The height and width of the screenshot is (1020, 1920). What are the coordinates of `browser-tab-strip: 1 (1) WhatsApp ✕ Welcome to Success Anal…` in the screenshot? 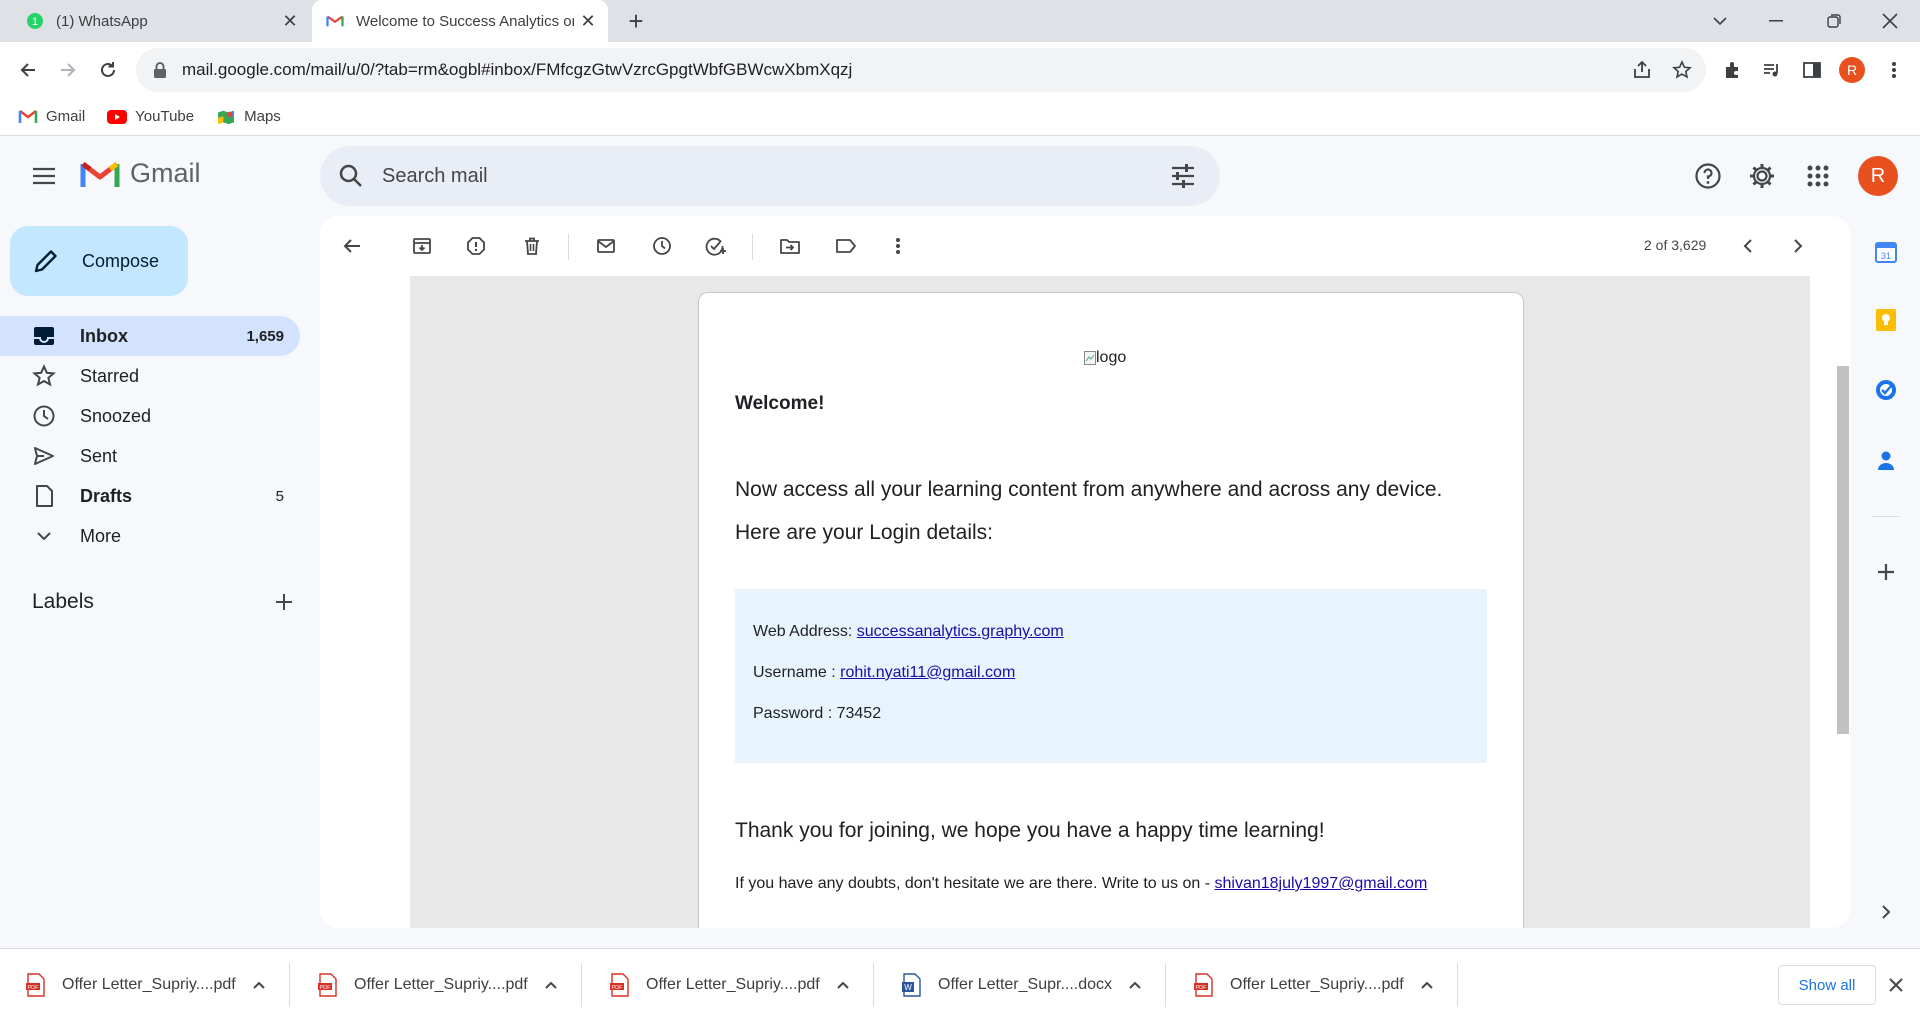 It's located at (960, 21).